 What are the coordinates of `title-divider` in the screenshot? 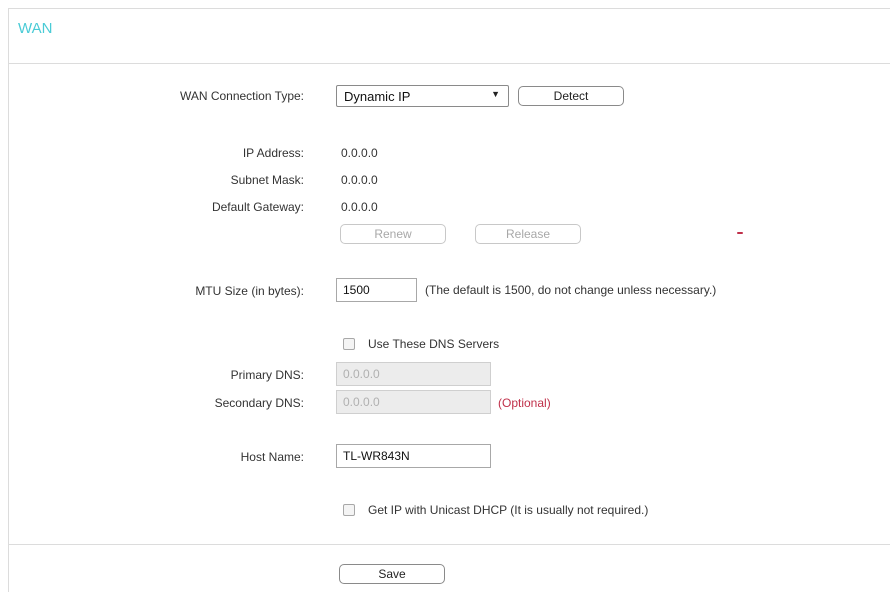 It's located at (449, 63).